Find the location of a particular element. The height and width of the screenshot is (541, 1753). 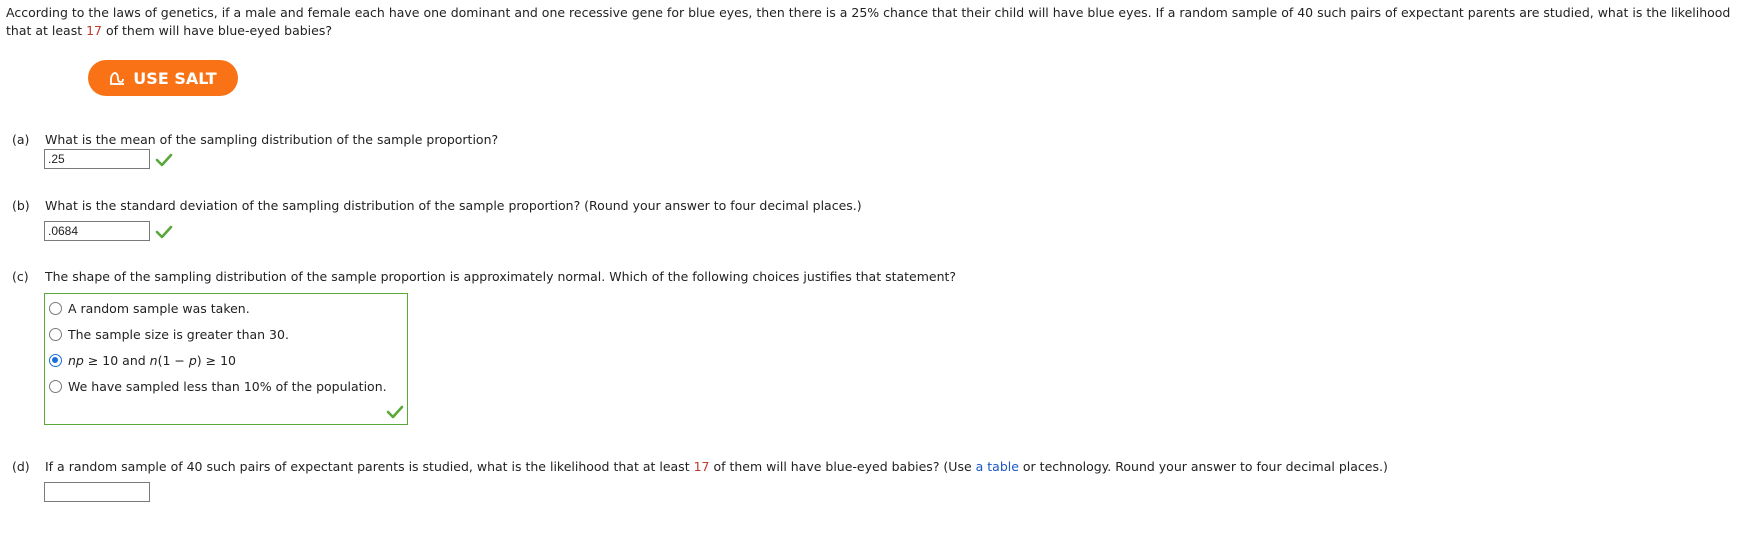

choice-random-sample: A random sample was taken. is located at coordinates (149, 308).